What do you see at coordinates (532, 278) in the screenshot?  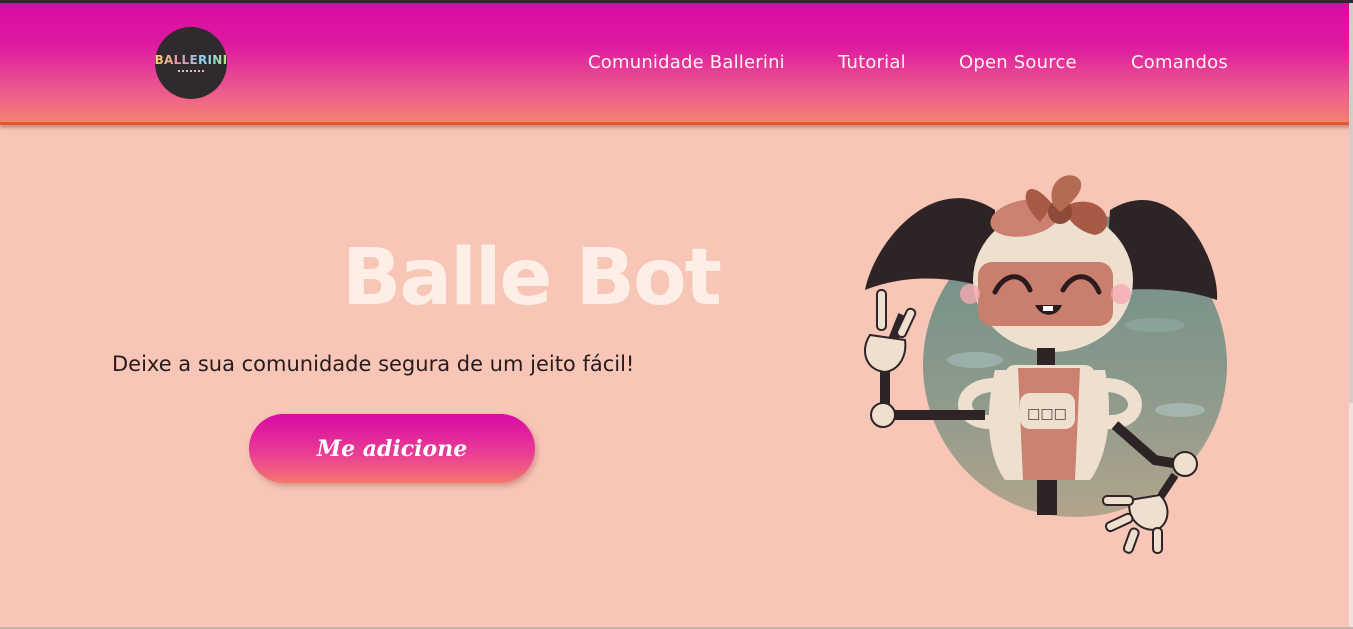 I see `hero-title: Balle Bot` at bounding box center [532, 278].